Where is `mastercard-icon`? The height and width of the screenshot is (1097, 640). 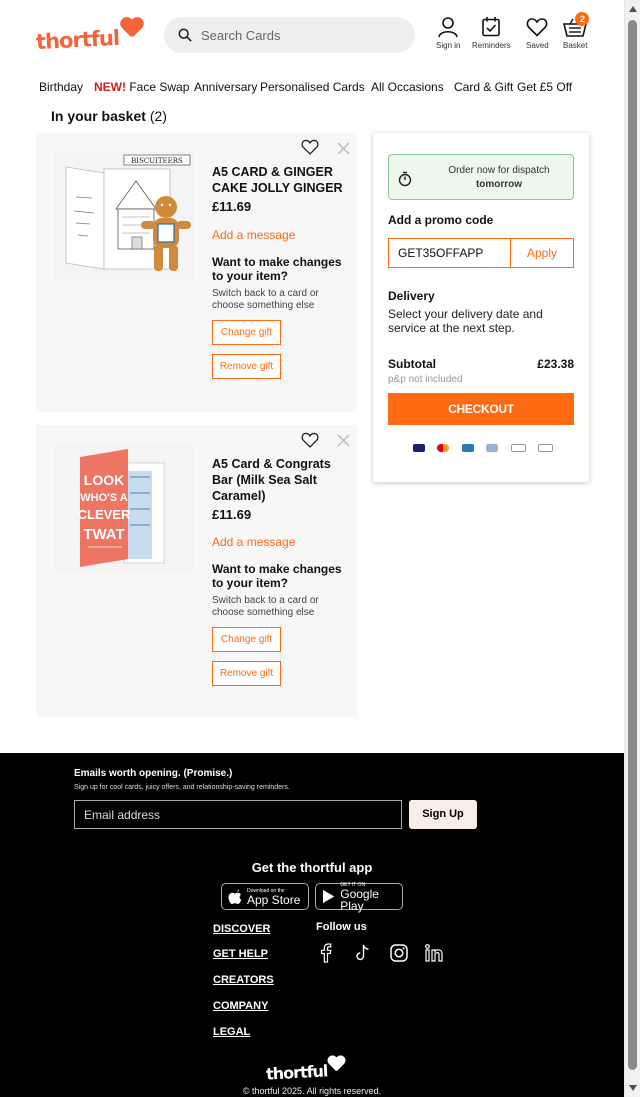
mastercard-icon is located at coordinates (443, 448).